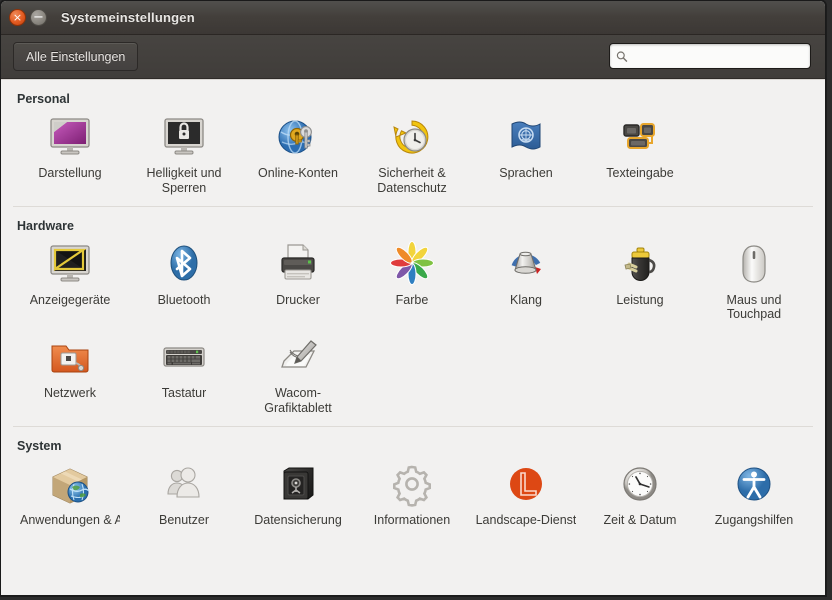 The width and height of the screenshot is (832, 600). I want to click on settings-tile-power: Leistung, so click(640, 282).